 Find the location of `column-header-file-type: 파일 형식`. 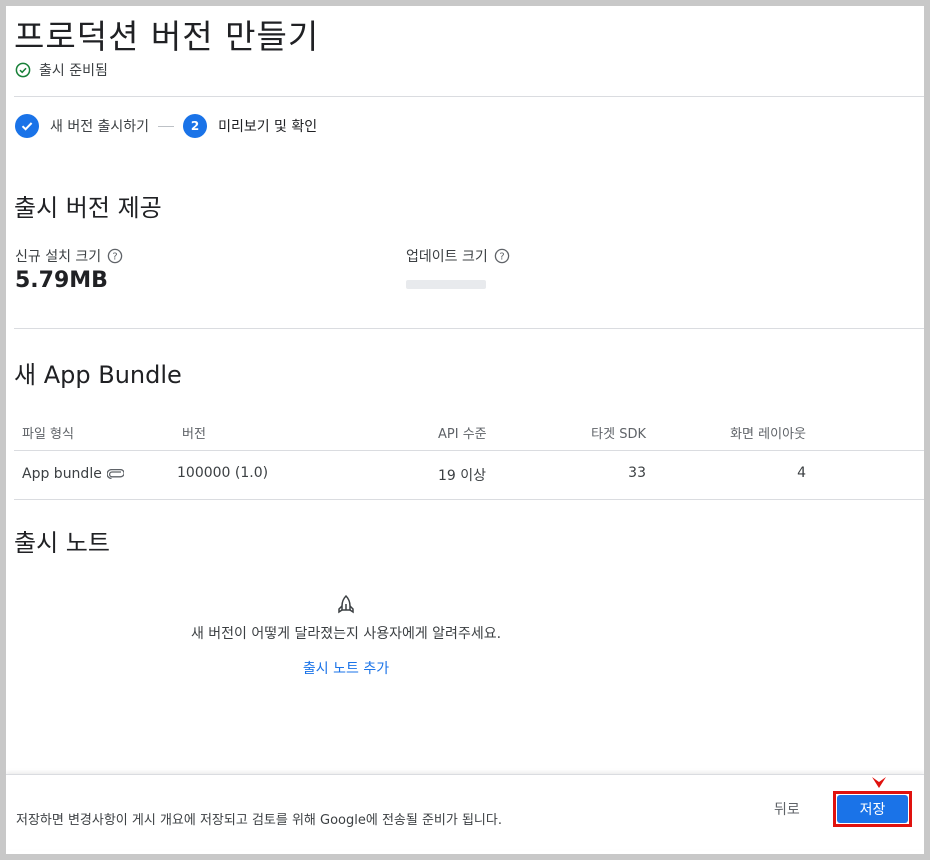

column-header-file-type: 파일 형식 is located at coordinates (48, 434).